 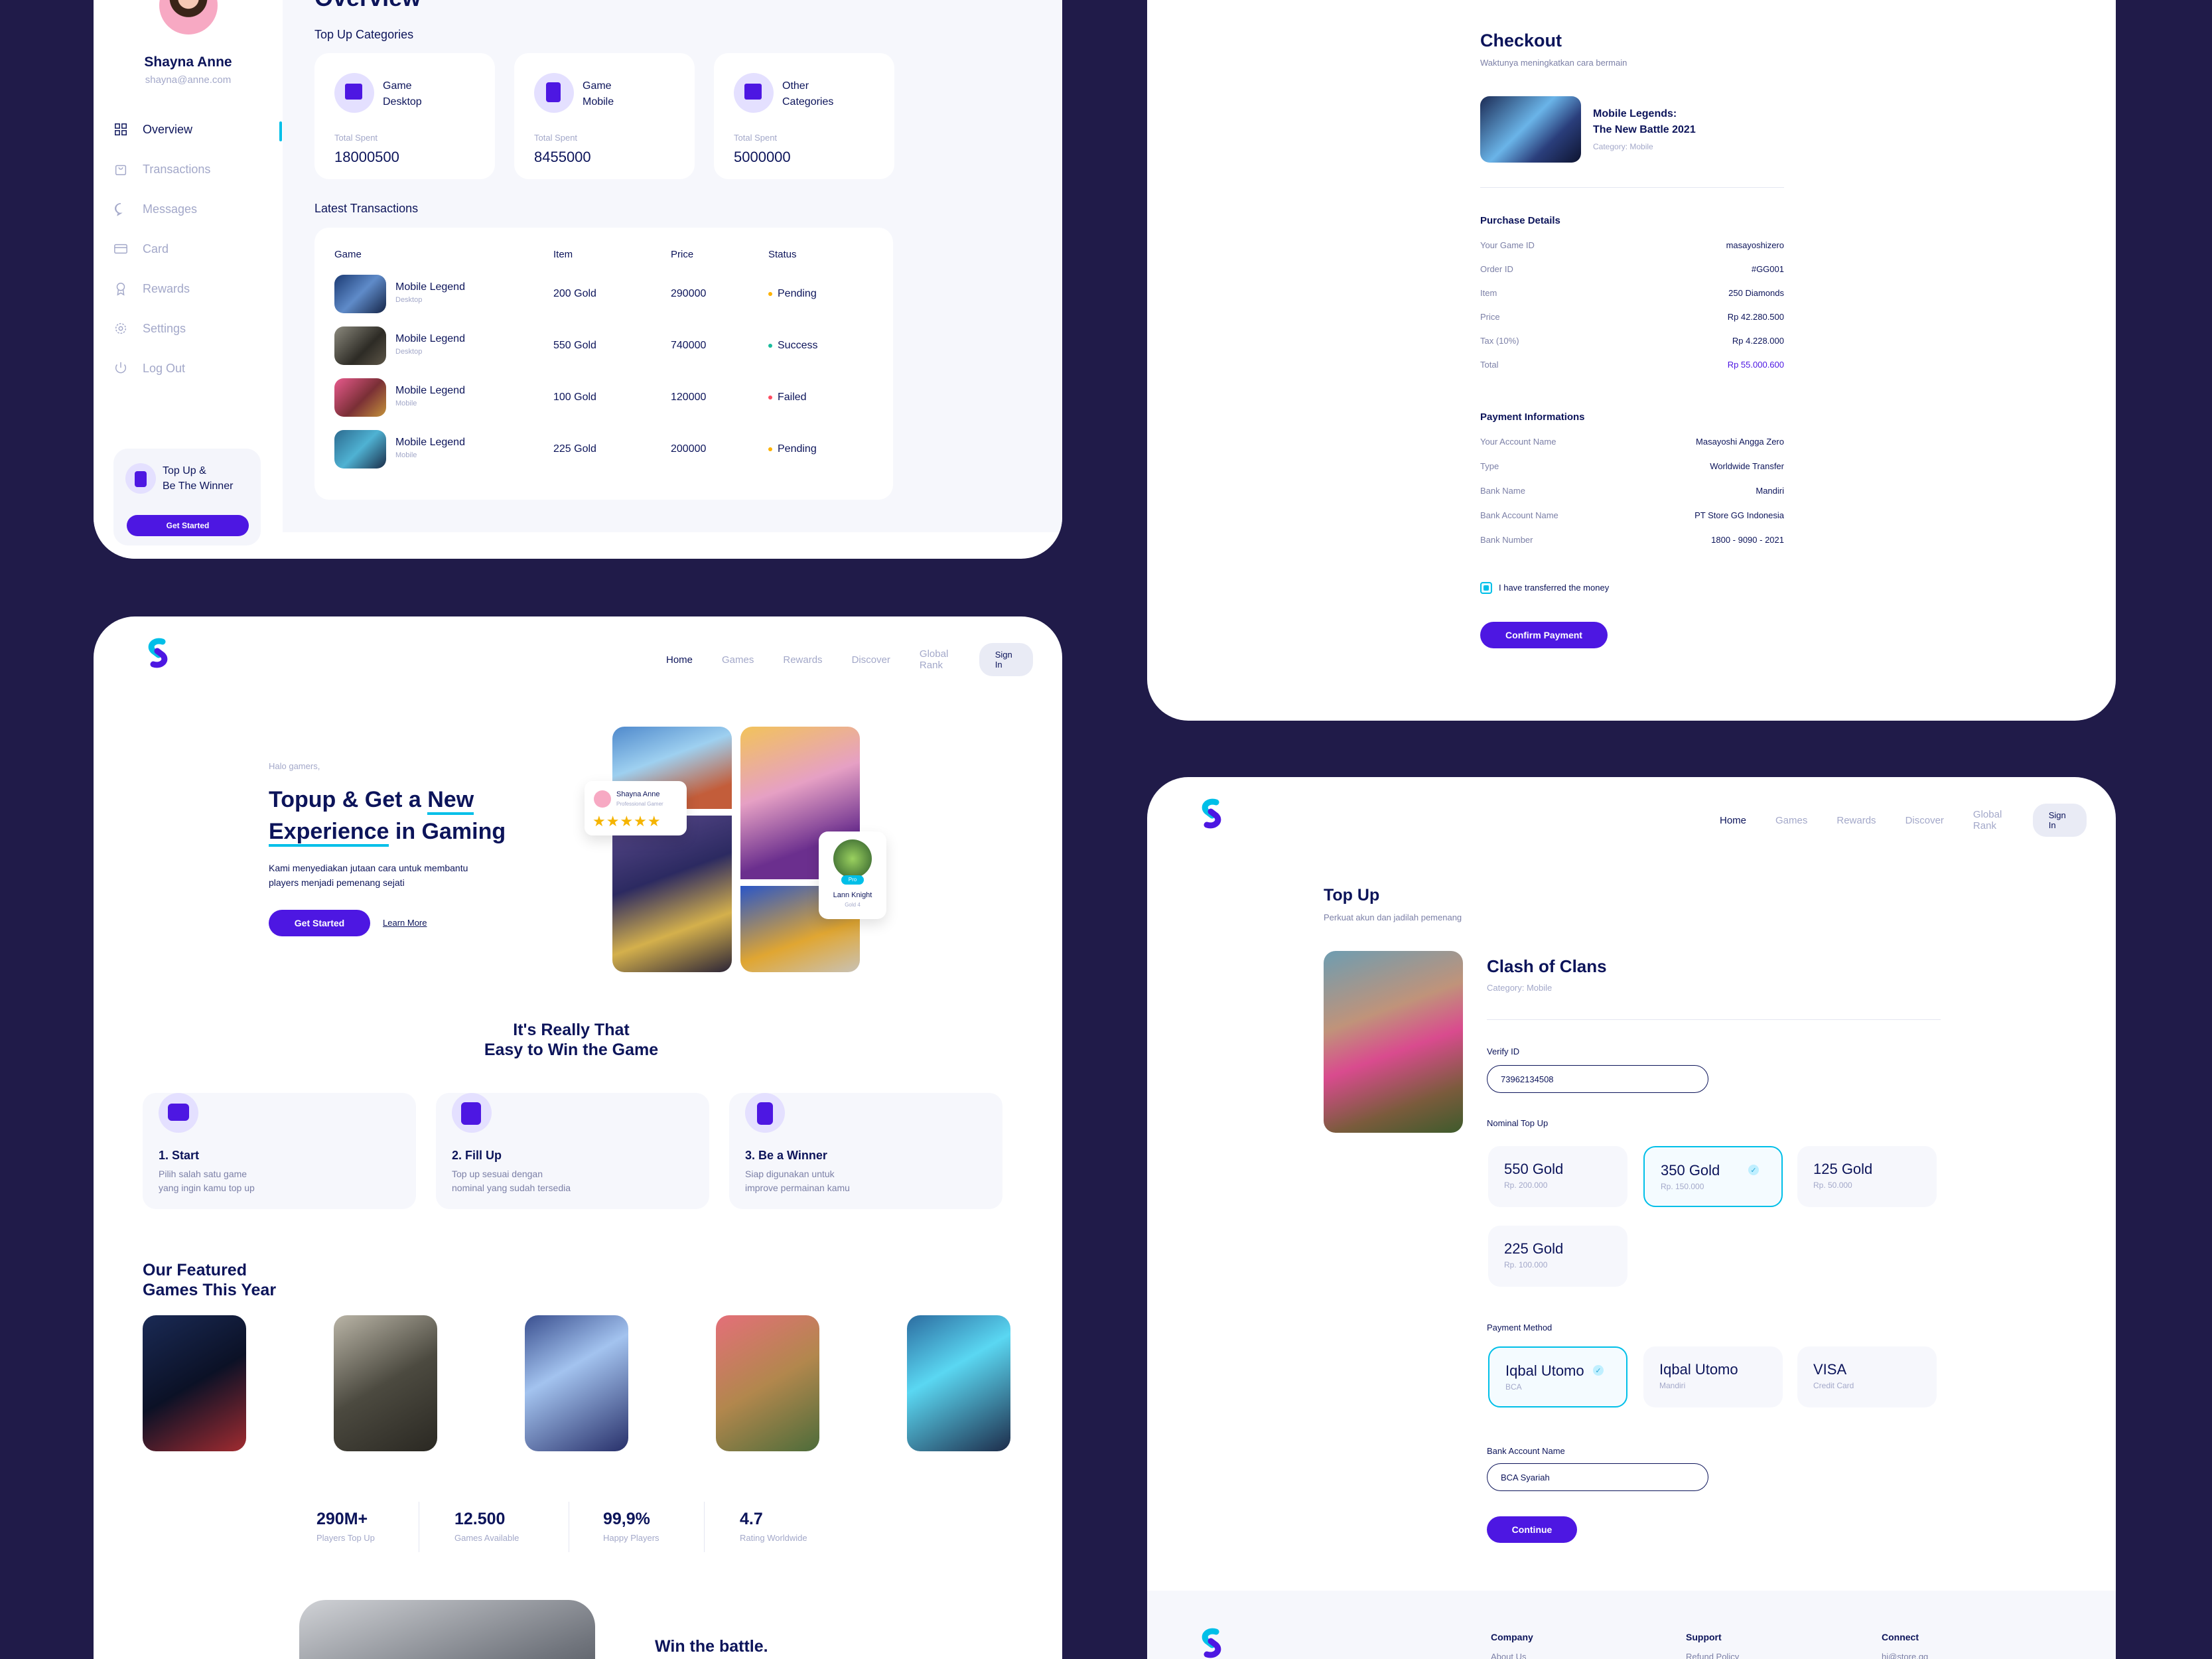 I want to click on payment-option: Iqbal Utomo Mandiri, so click(x=1713, y=1376).